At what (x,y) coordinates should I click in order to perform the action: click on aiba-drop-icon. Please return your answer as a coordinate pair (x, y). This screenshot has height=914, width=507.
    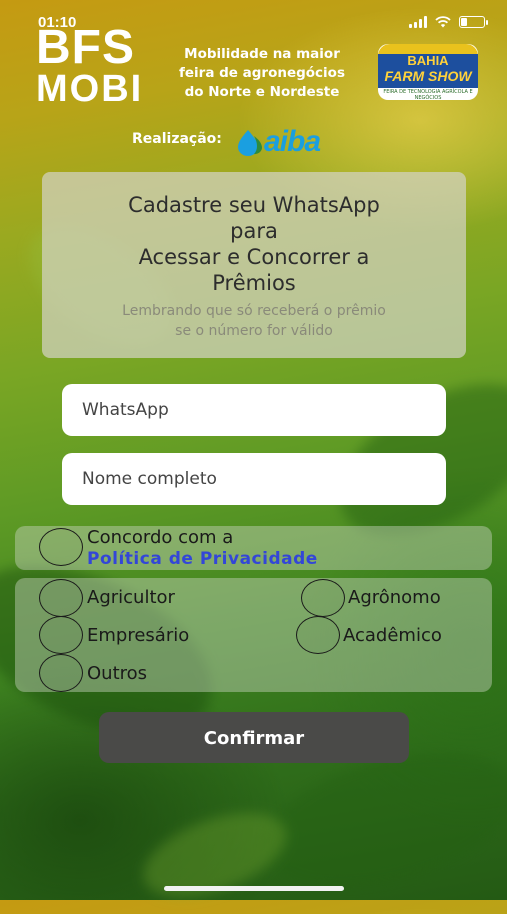
    Looking at the image, I should click on (250, 143).